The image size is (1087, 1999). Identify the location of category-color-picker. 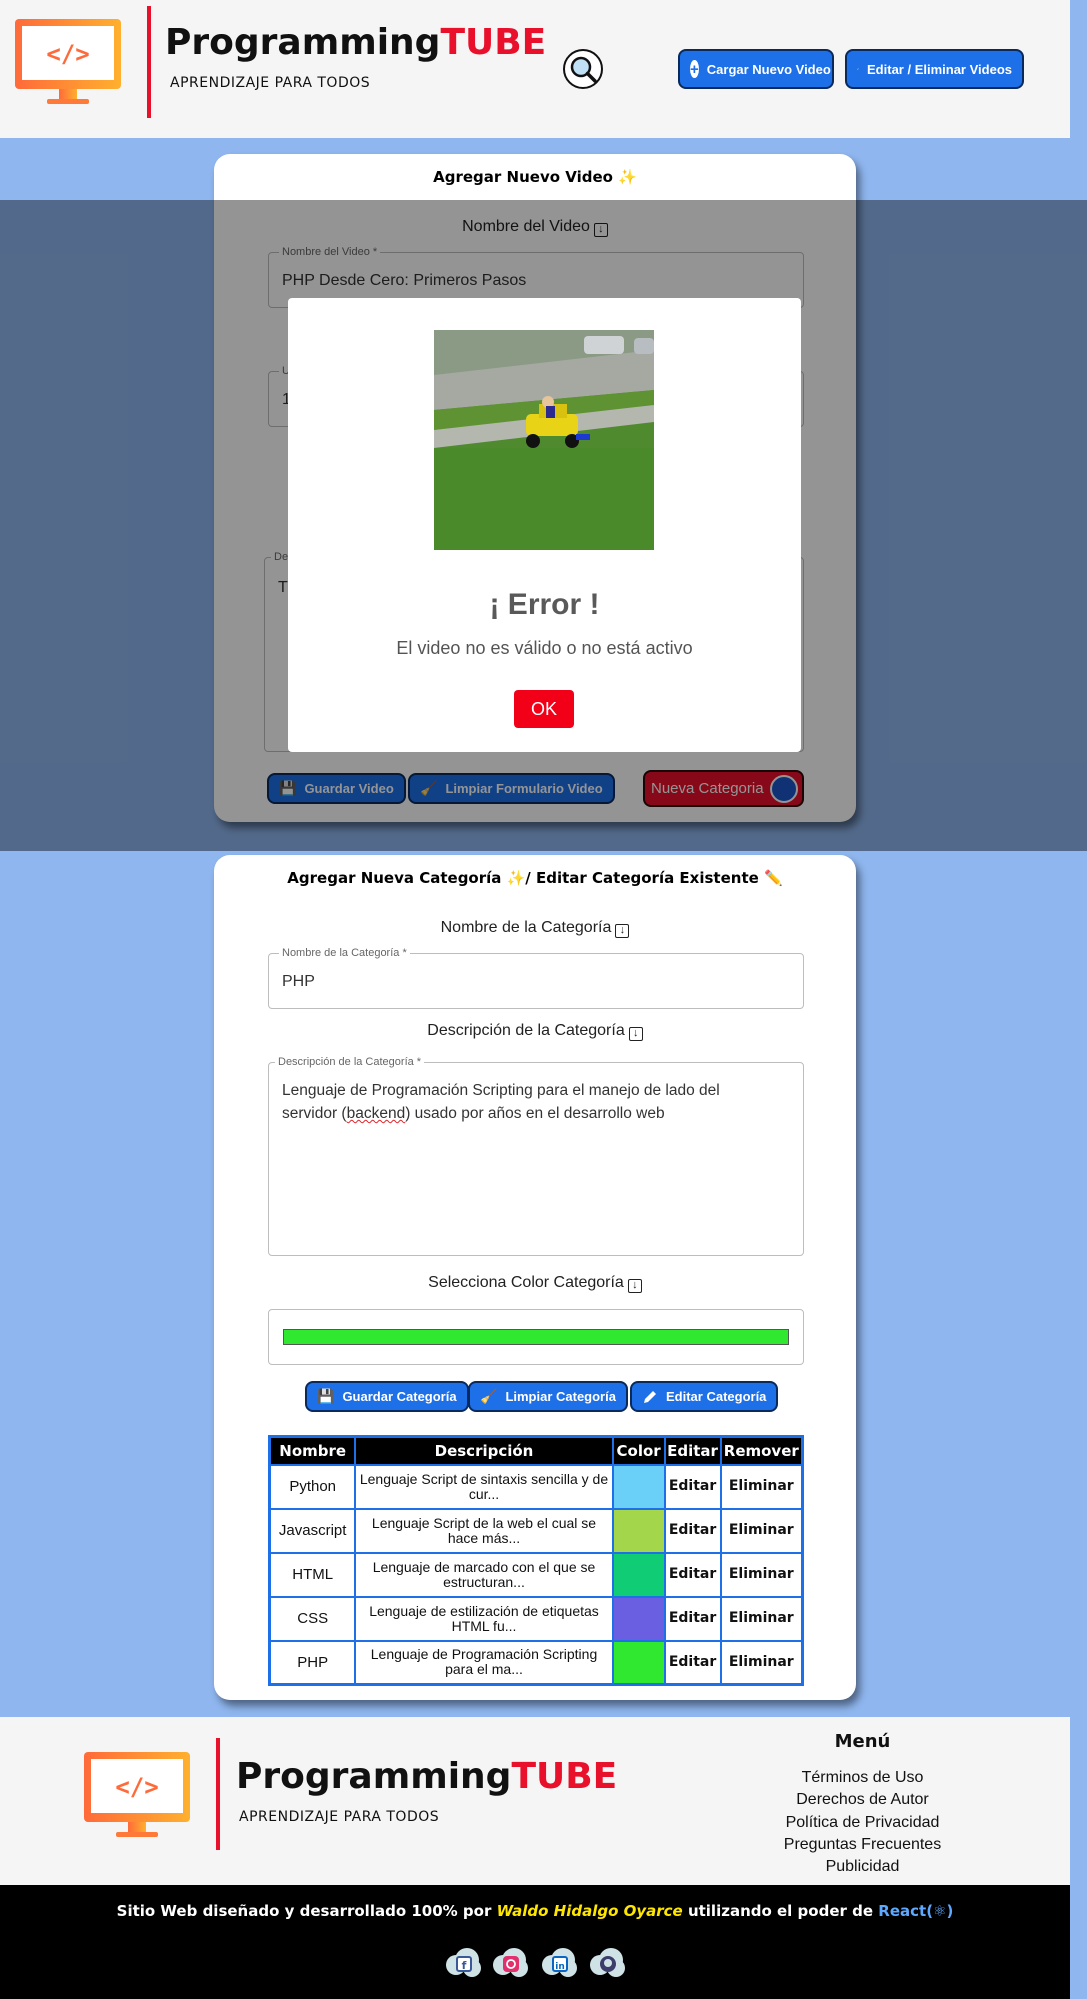
(536, 1337).